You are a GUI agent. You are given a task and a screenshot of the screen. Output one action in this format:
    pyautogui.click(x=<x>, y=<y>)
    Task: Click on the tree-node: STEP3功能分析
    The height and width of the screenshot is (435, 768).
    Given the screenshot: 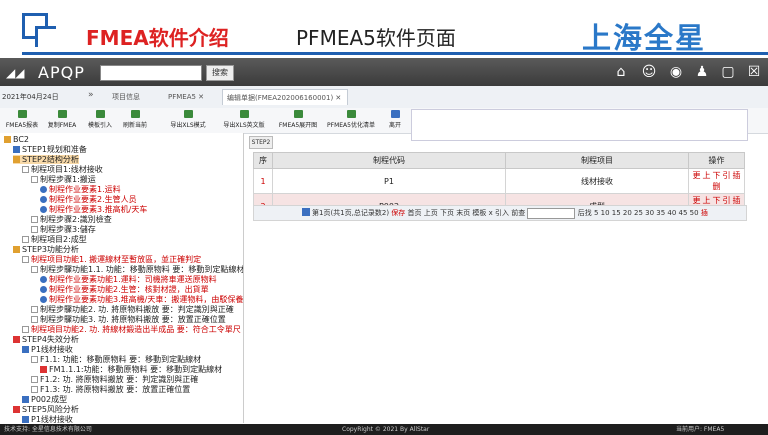 What is the action you would take?
    pyautogui.click(x=46, y=249)
    